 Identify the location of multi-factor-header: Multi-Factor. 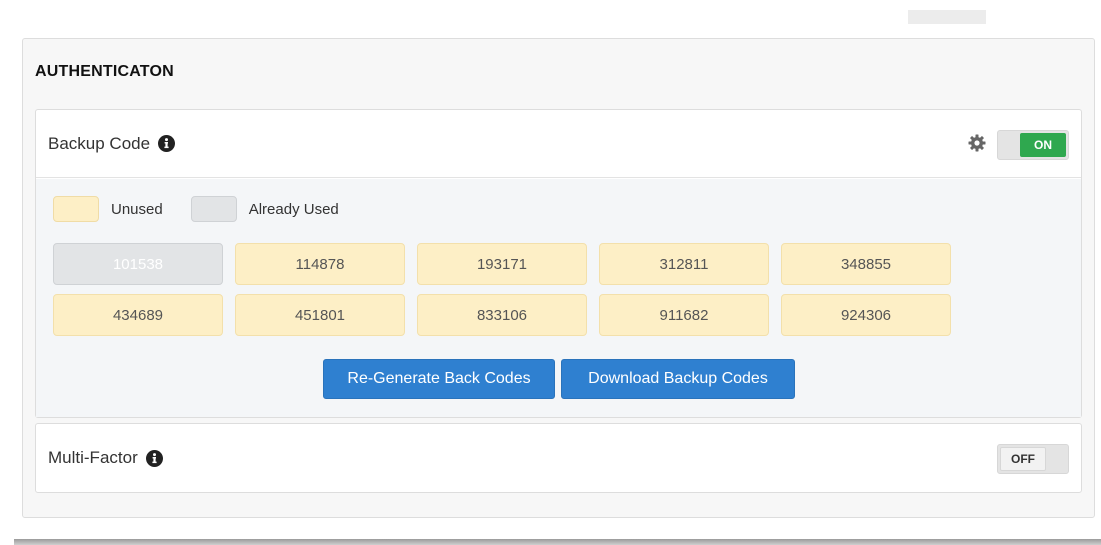
(558, 458).